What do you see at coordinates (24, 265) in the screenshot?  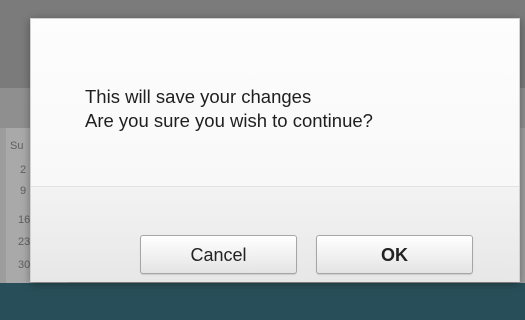 I see `calendar-day: 30` at bounding box center [24, 265].